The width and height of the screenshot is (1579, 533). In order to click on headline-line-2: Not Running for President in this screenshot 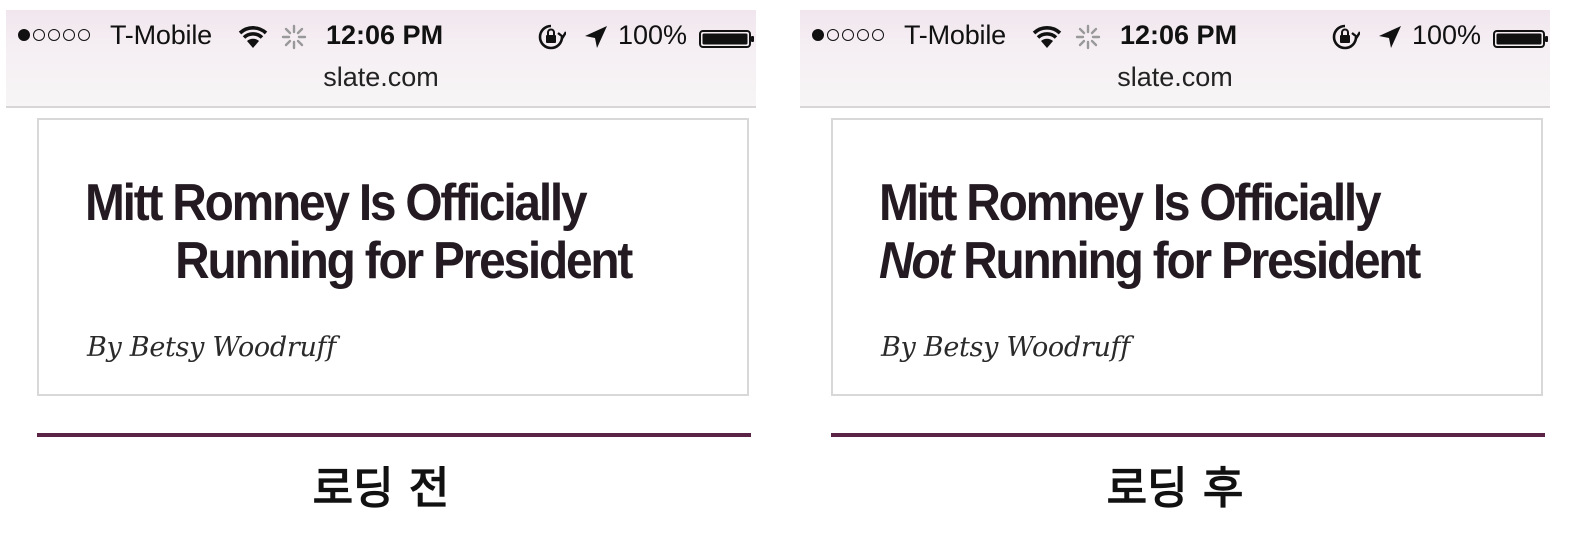, I will do `click(1169, 261)`.